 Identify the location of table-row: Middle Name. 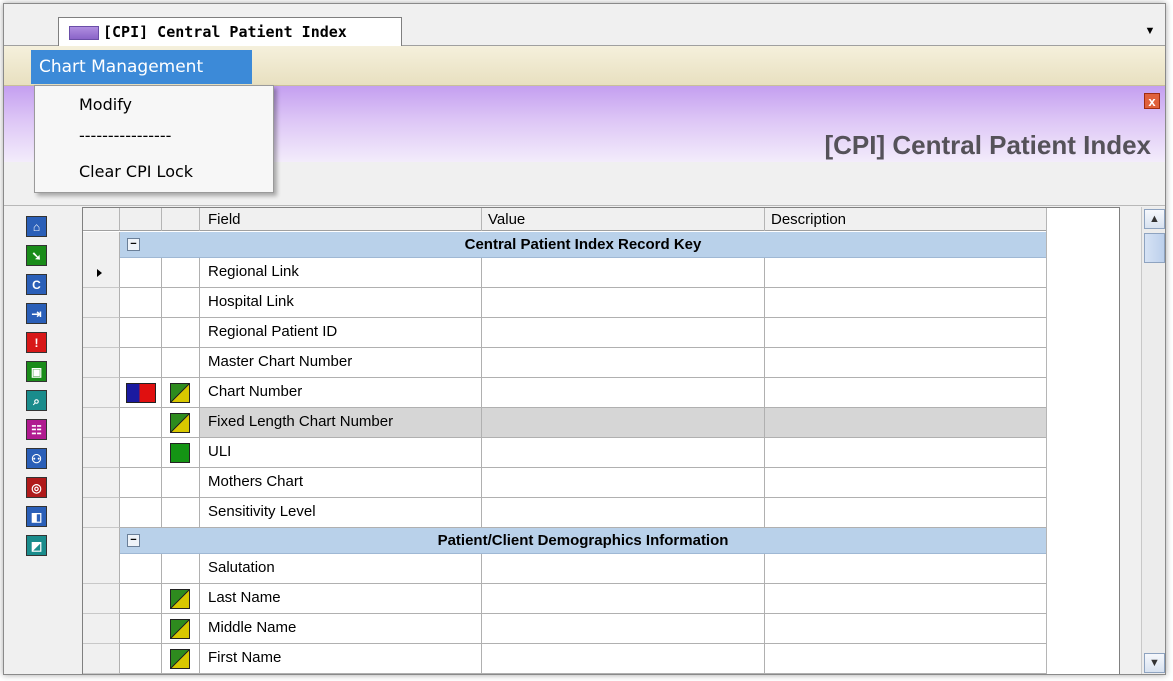
(564, 629).